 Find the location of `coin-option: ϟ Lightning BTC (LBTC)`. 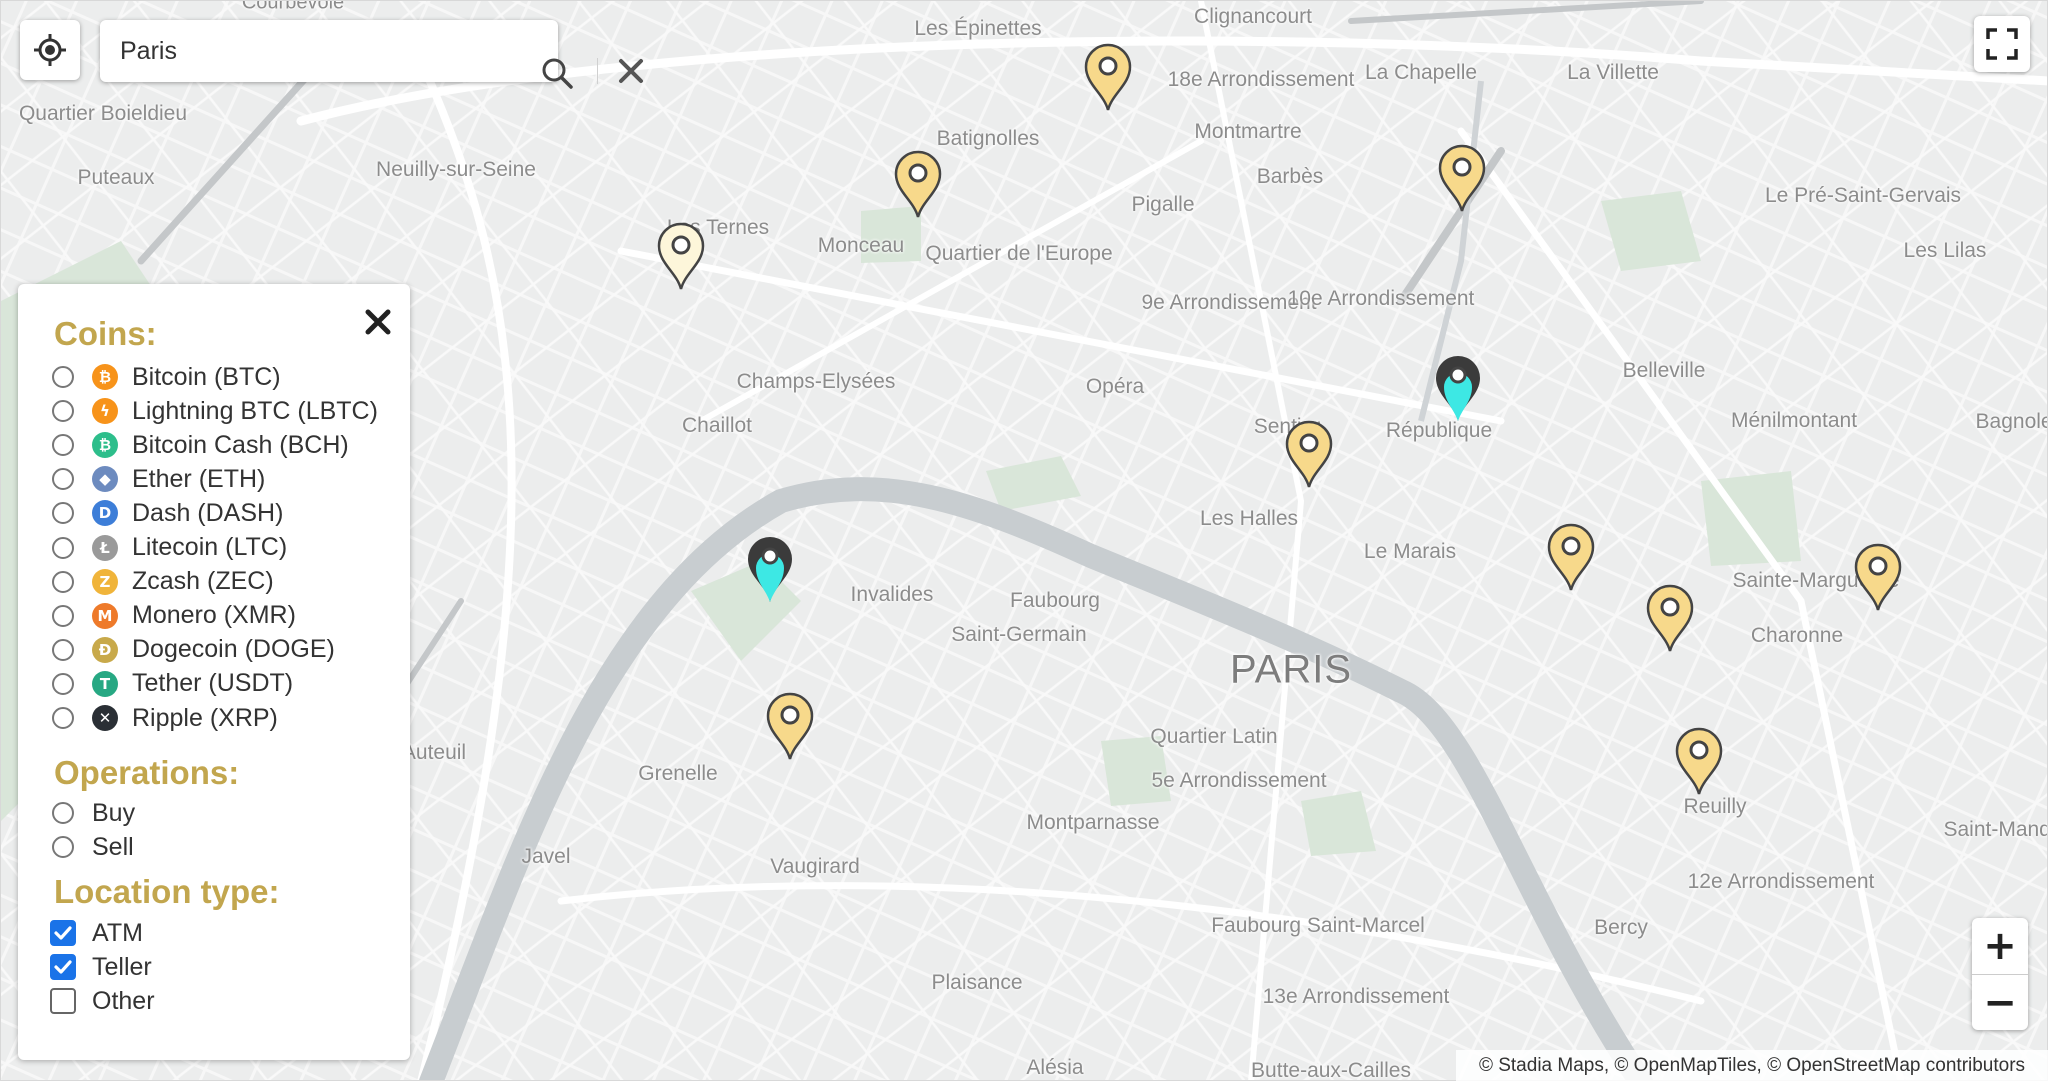

coin-option: ϟ Lightning BTC (LBTC) is located at coordinates (215, 411).